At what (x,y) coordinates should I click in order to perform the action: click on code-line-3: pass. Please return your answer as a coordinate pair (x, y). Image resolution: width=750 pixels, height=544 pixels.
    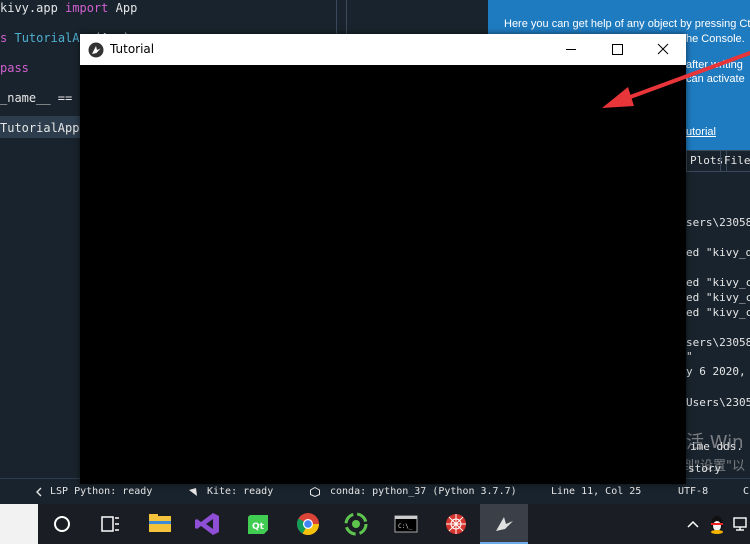
    Looking at the image, I should click on (14, 68).